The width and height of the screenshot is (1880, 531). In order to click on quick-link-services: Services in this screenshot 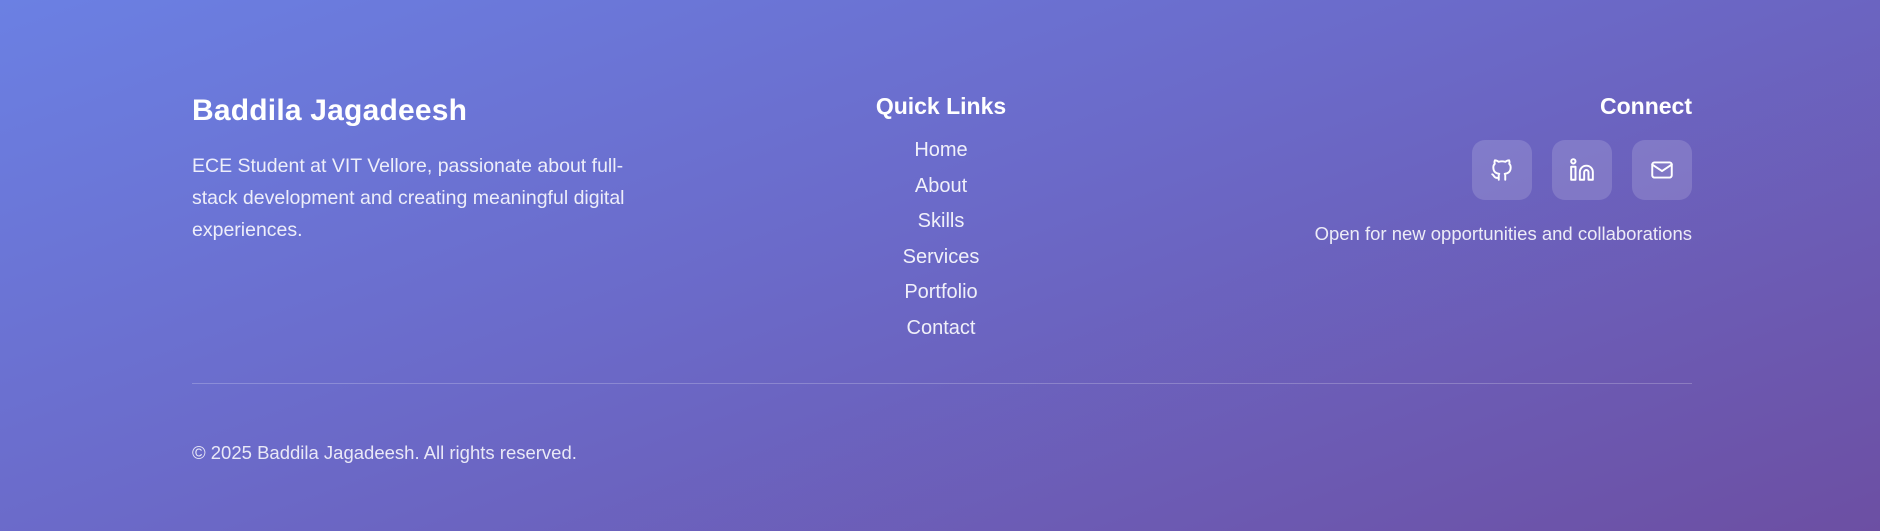, I will do `click(941, 258)`.